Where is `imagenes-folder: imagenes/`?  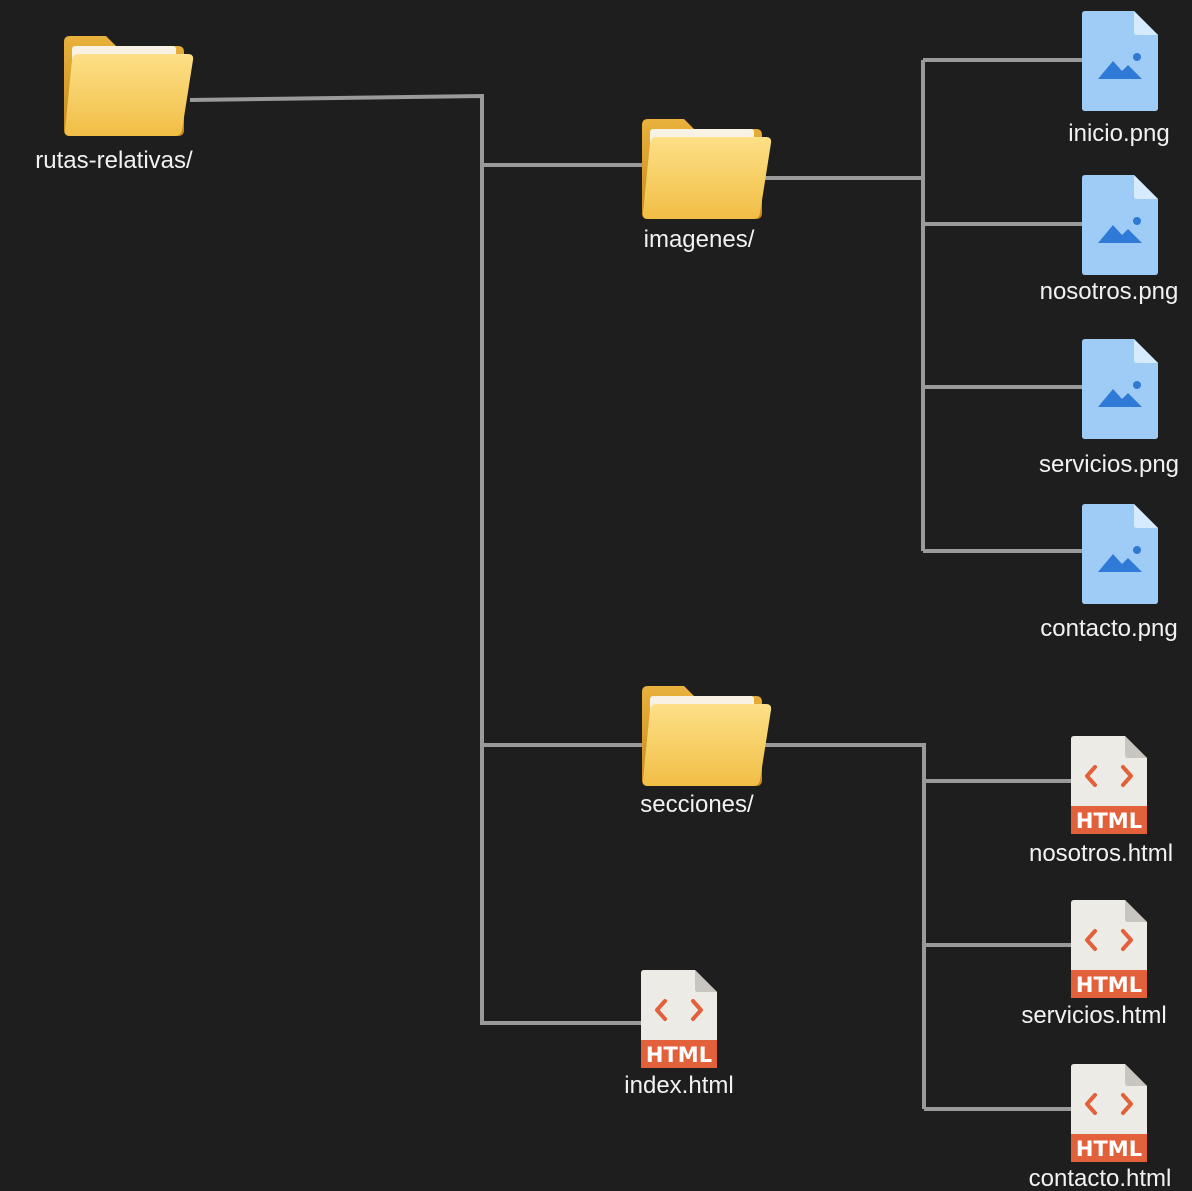
imagenes-folder: imagenes/ is located at coordinates (707, 186).